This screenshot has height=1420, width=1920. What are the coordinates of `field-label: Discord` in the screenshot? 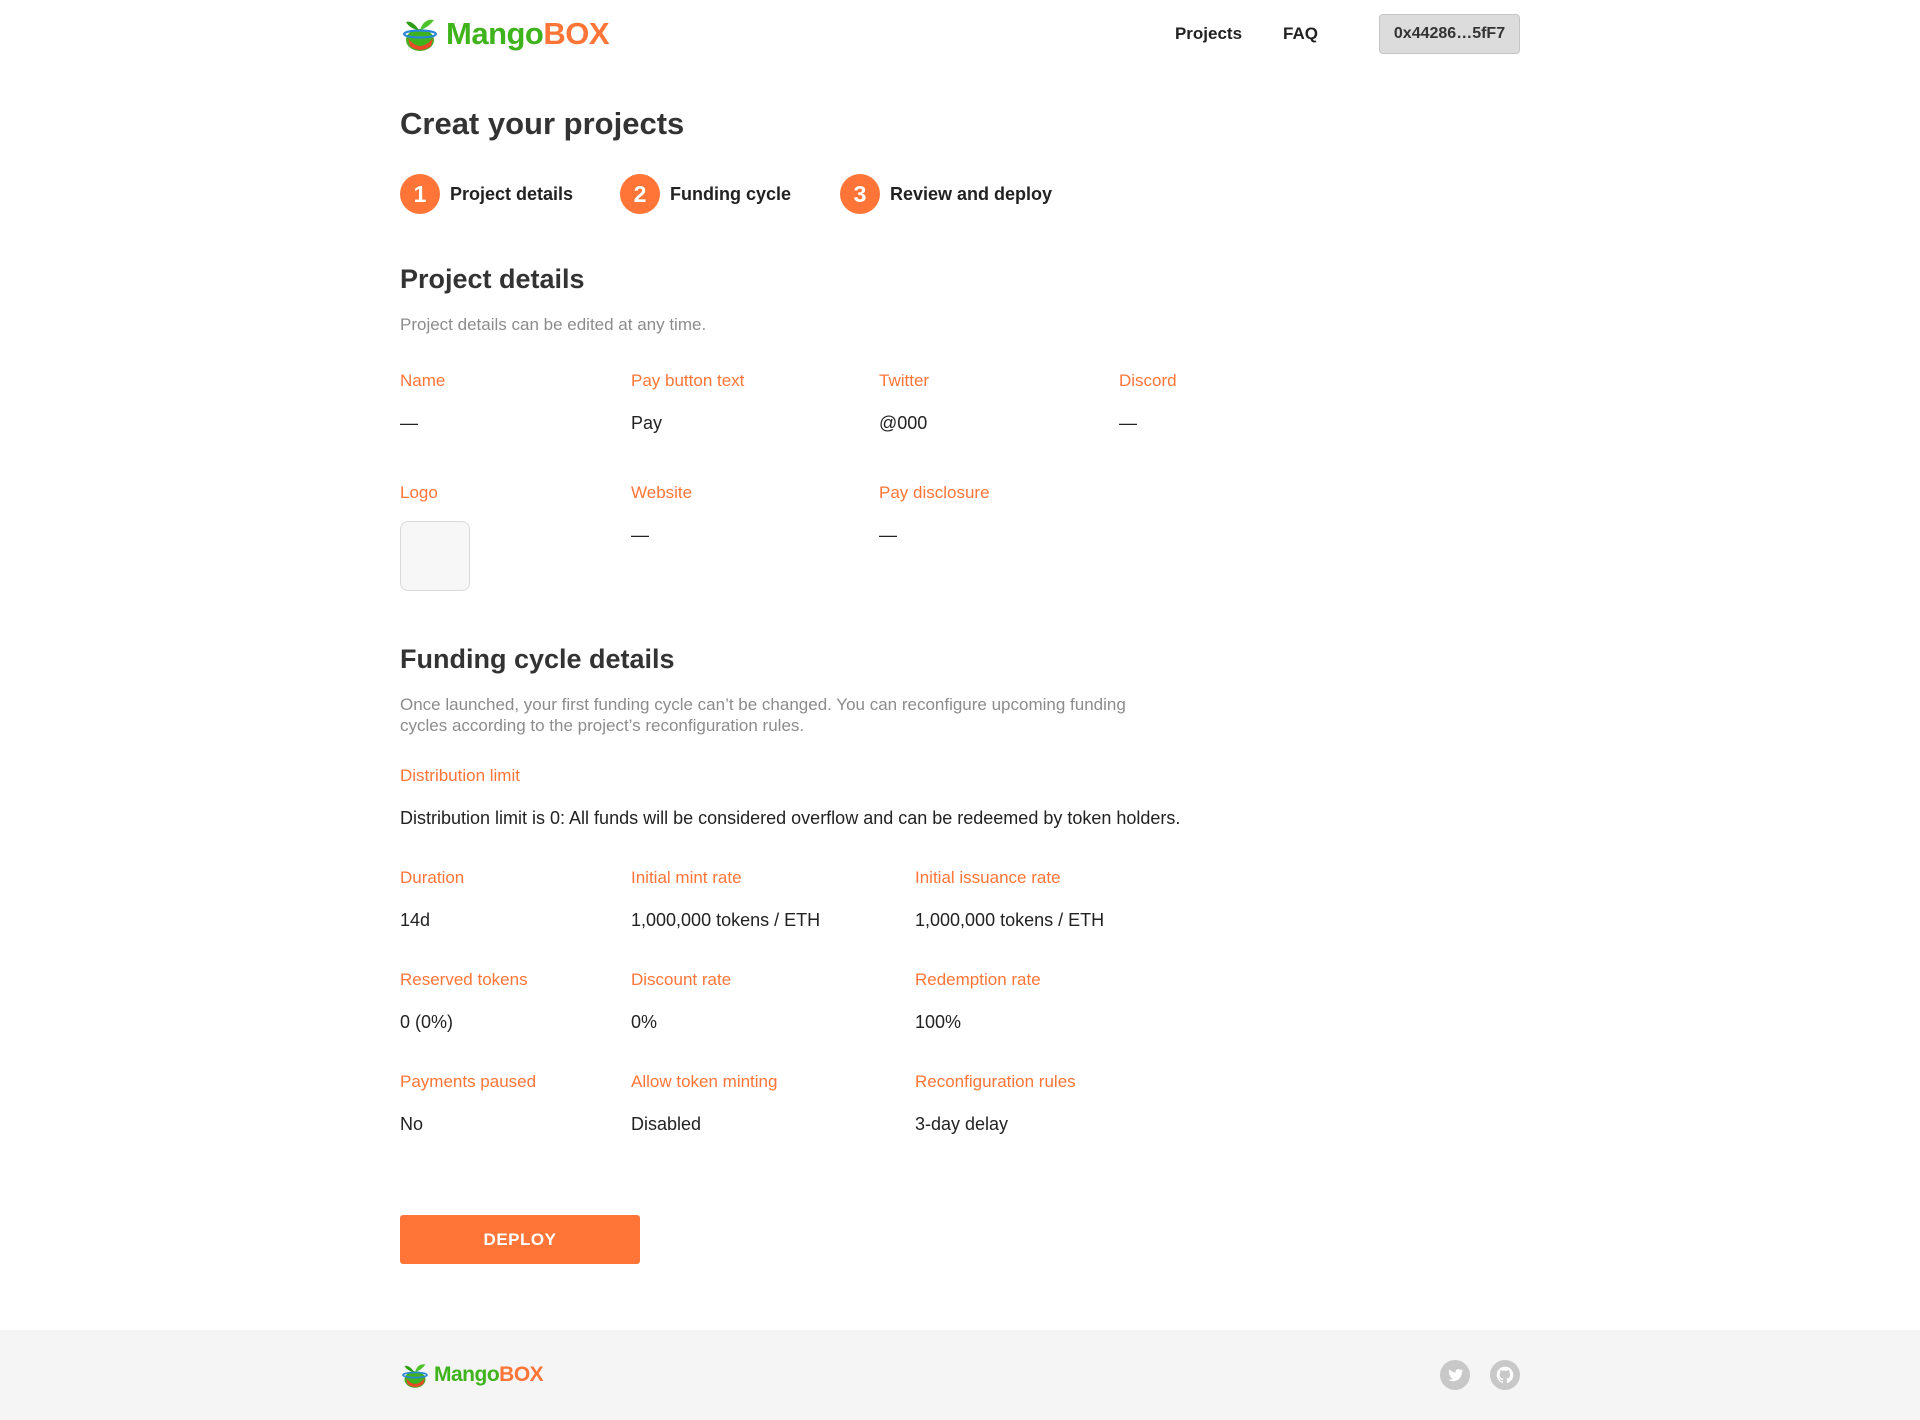 It's located at (1148, 380).